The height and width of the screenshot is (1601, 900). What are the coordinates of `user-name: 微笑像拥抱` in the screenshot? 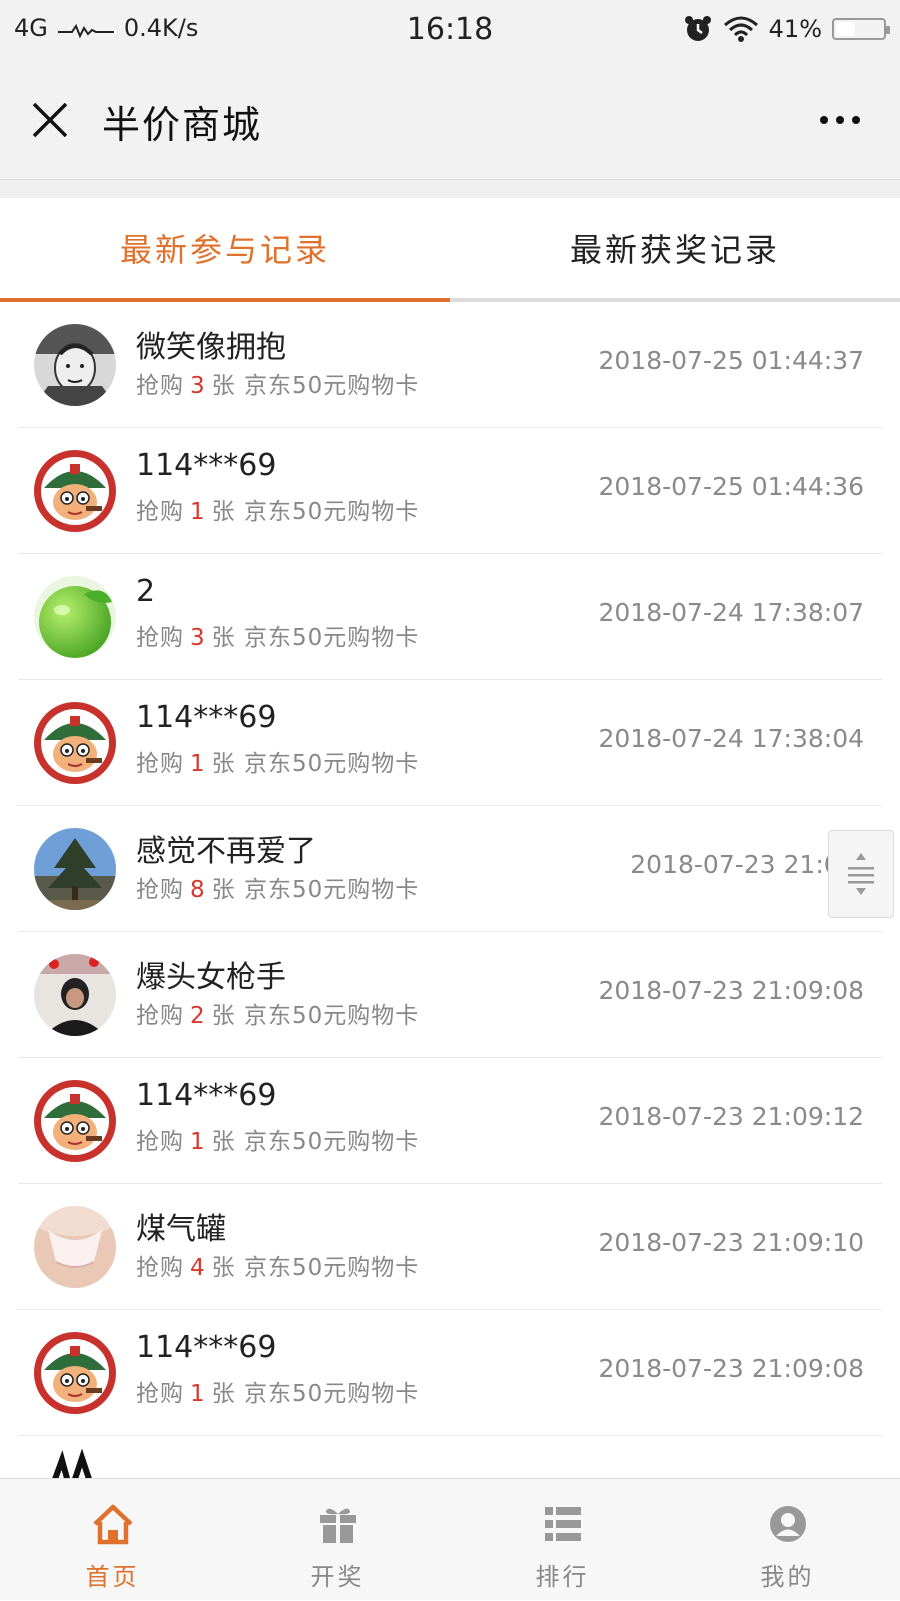 It's located at (211, 347).